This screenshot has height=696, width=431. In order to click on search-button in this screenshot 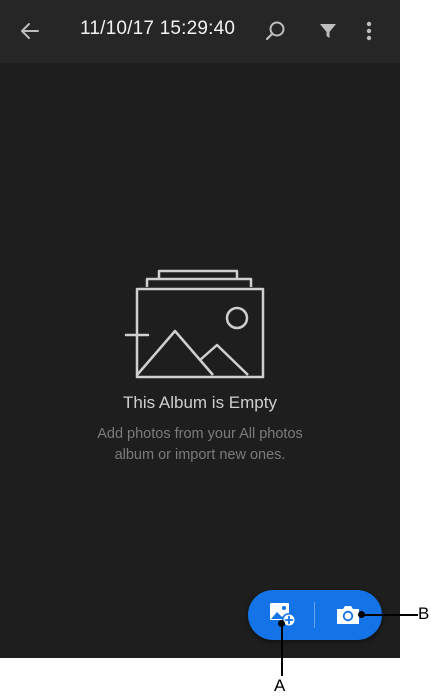, I will do `click(275, 31)`.